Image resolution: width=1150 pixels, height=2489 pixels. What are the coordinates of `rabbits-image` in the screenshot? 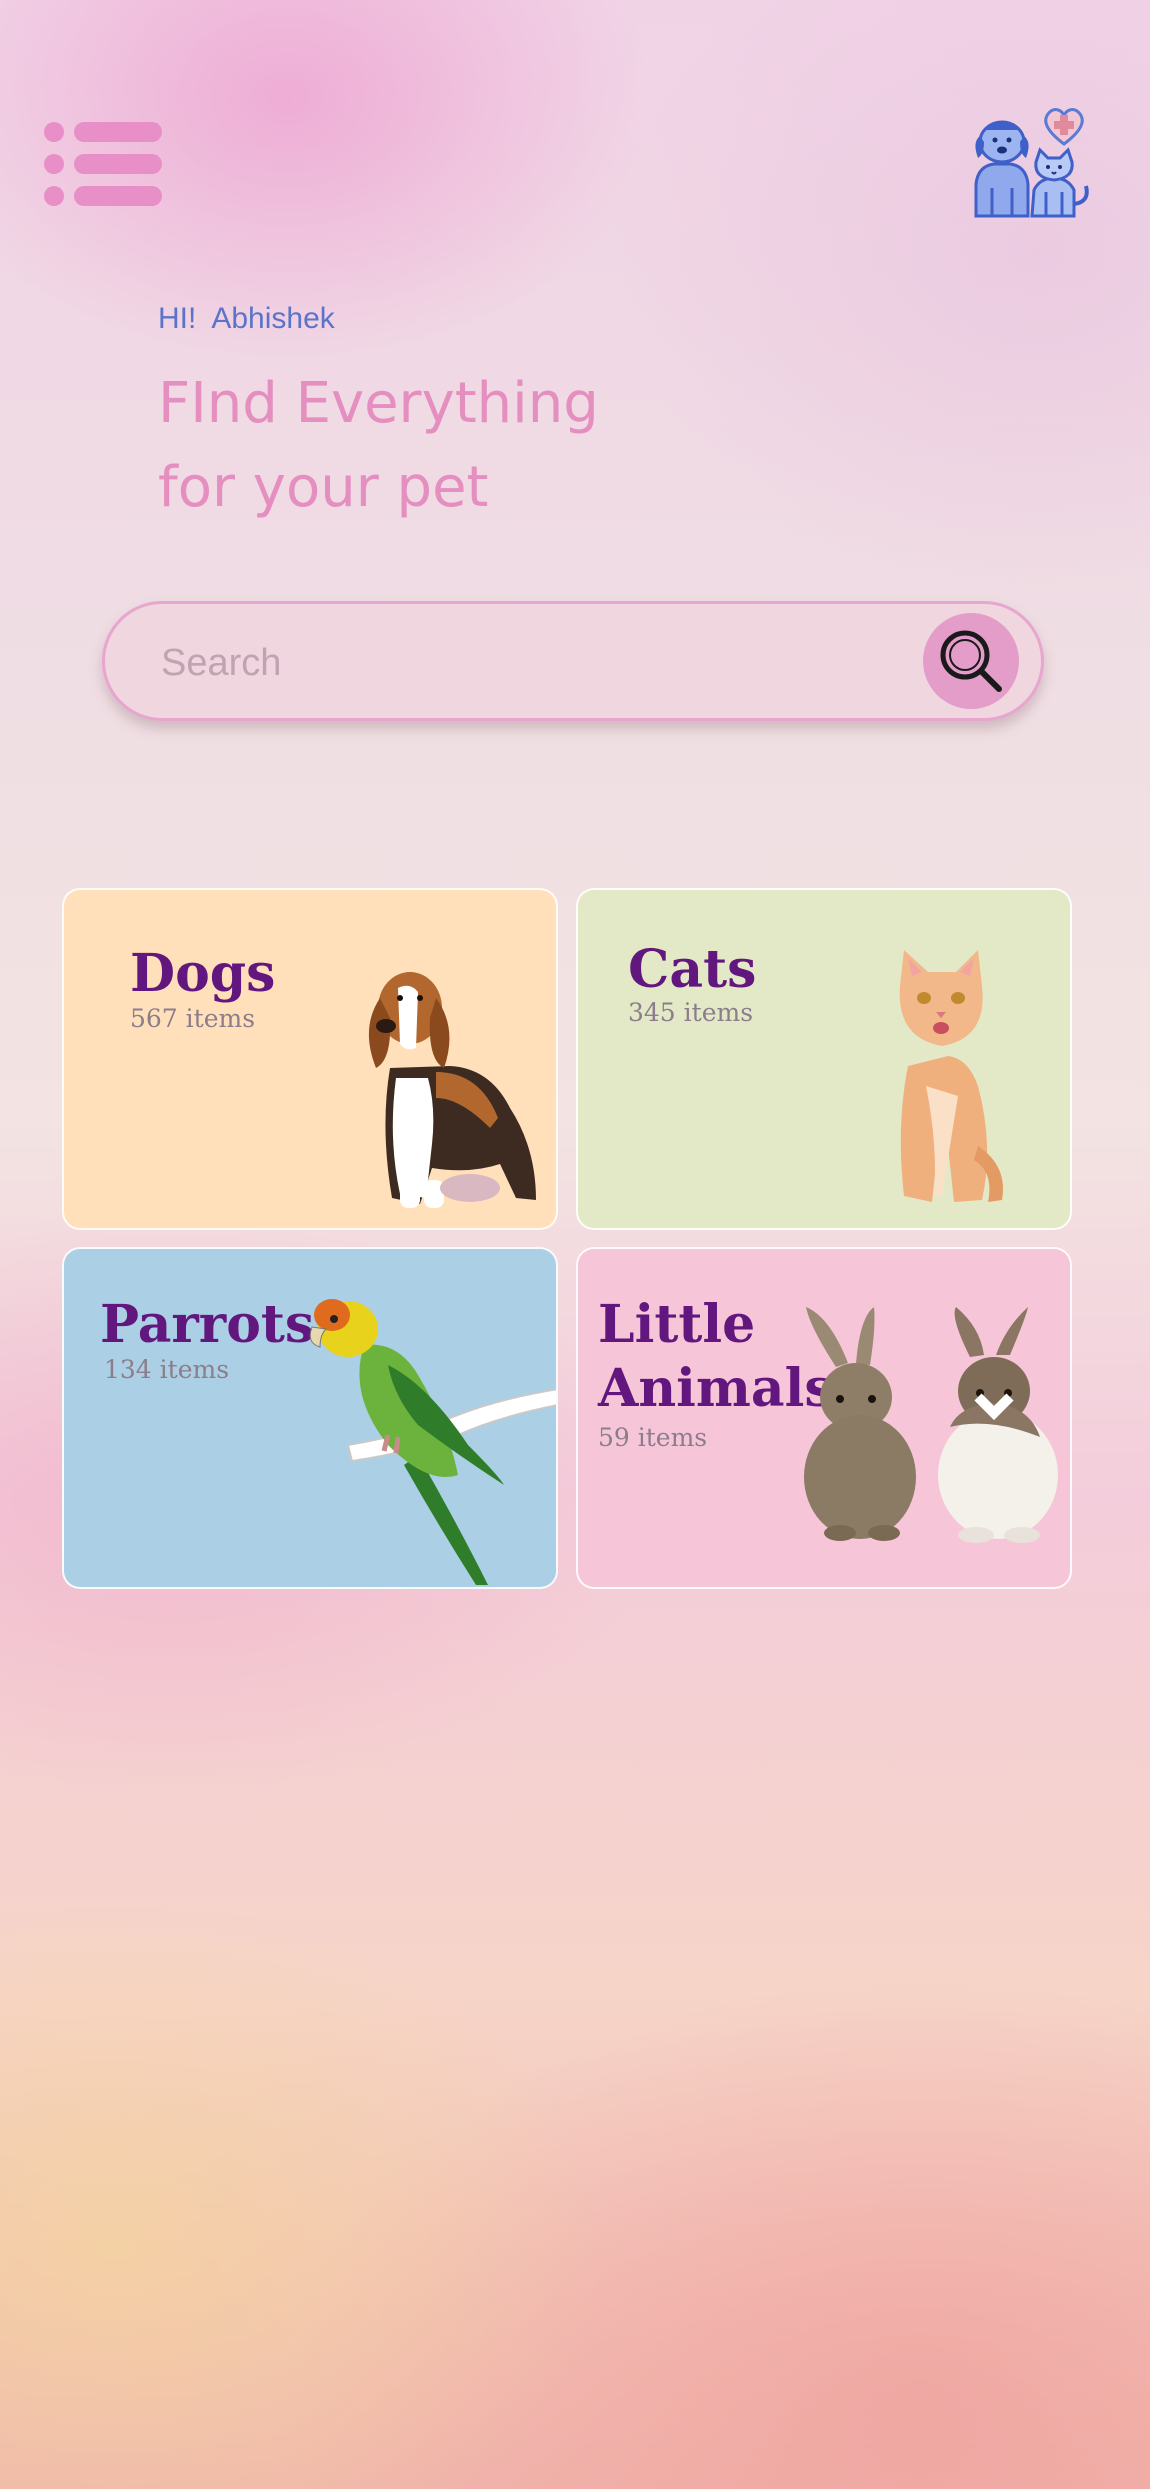 It's located at (931, 1425).